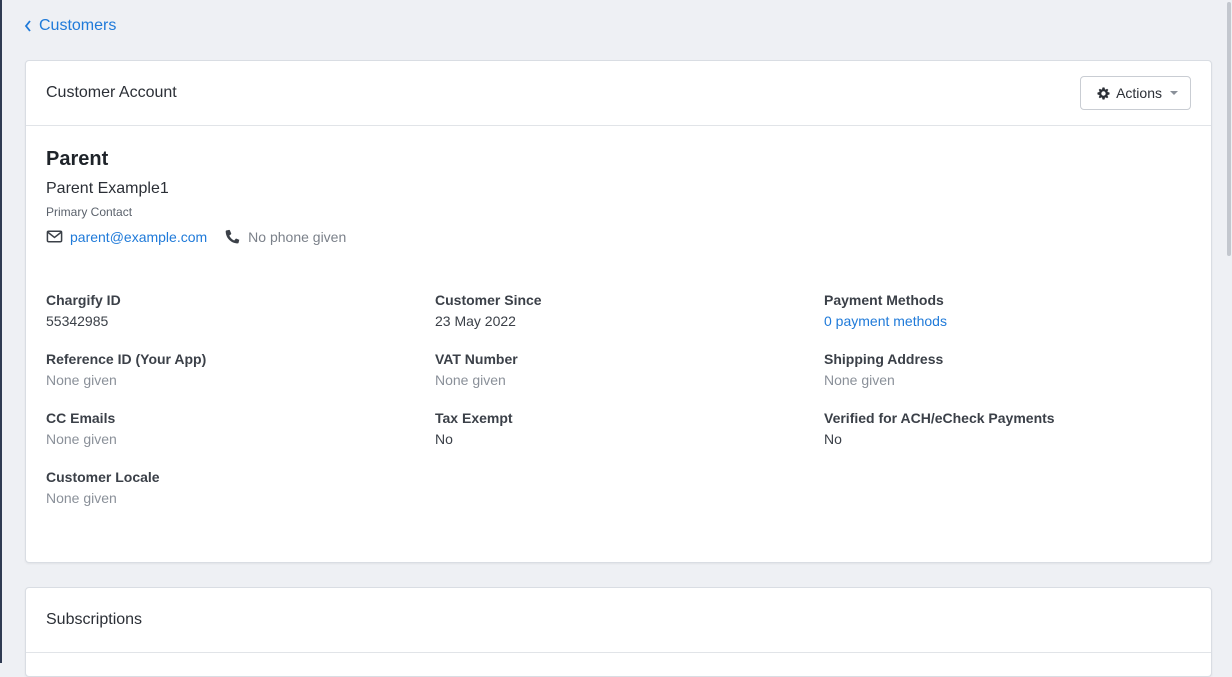 This screenshot has width=1232, height=677. I want to click on payment-methods-link: 0 payment methods, so click(1018, 321).